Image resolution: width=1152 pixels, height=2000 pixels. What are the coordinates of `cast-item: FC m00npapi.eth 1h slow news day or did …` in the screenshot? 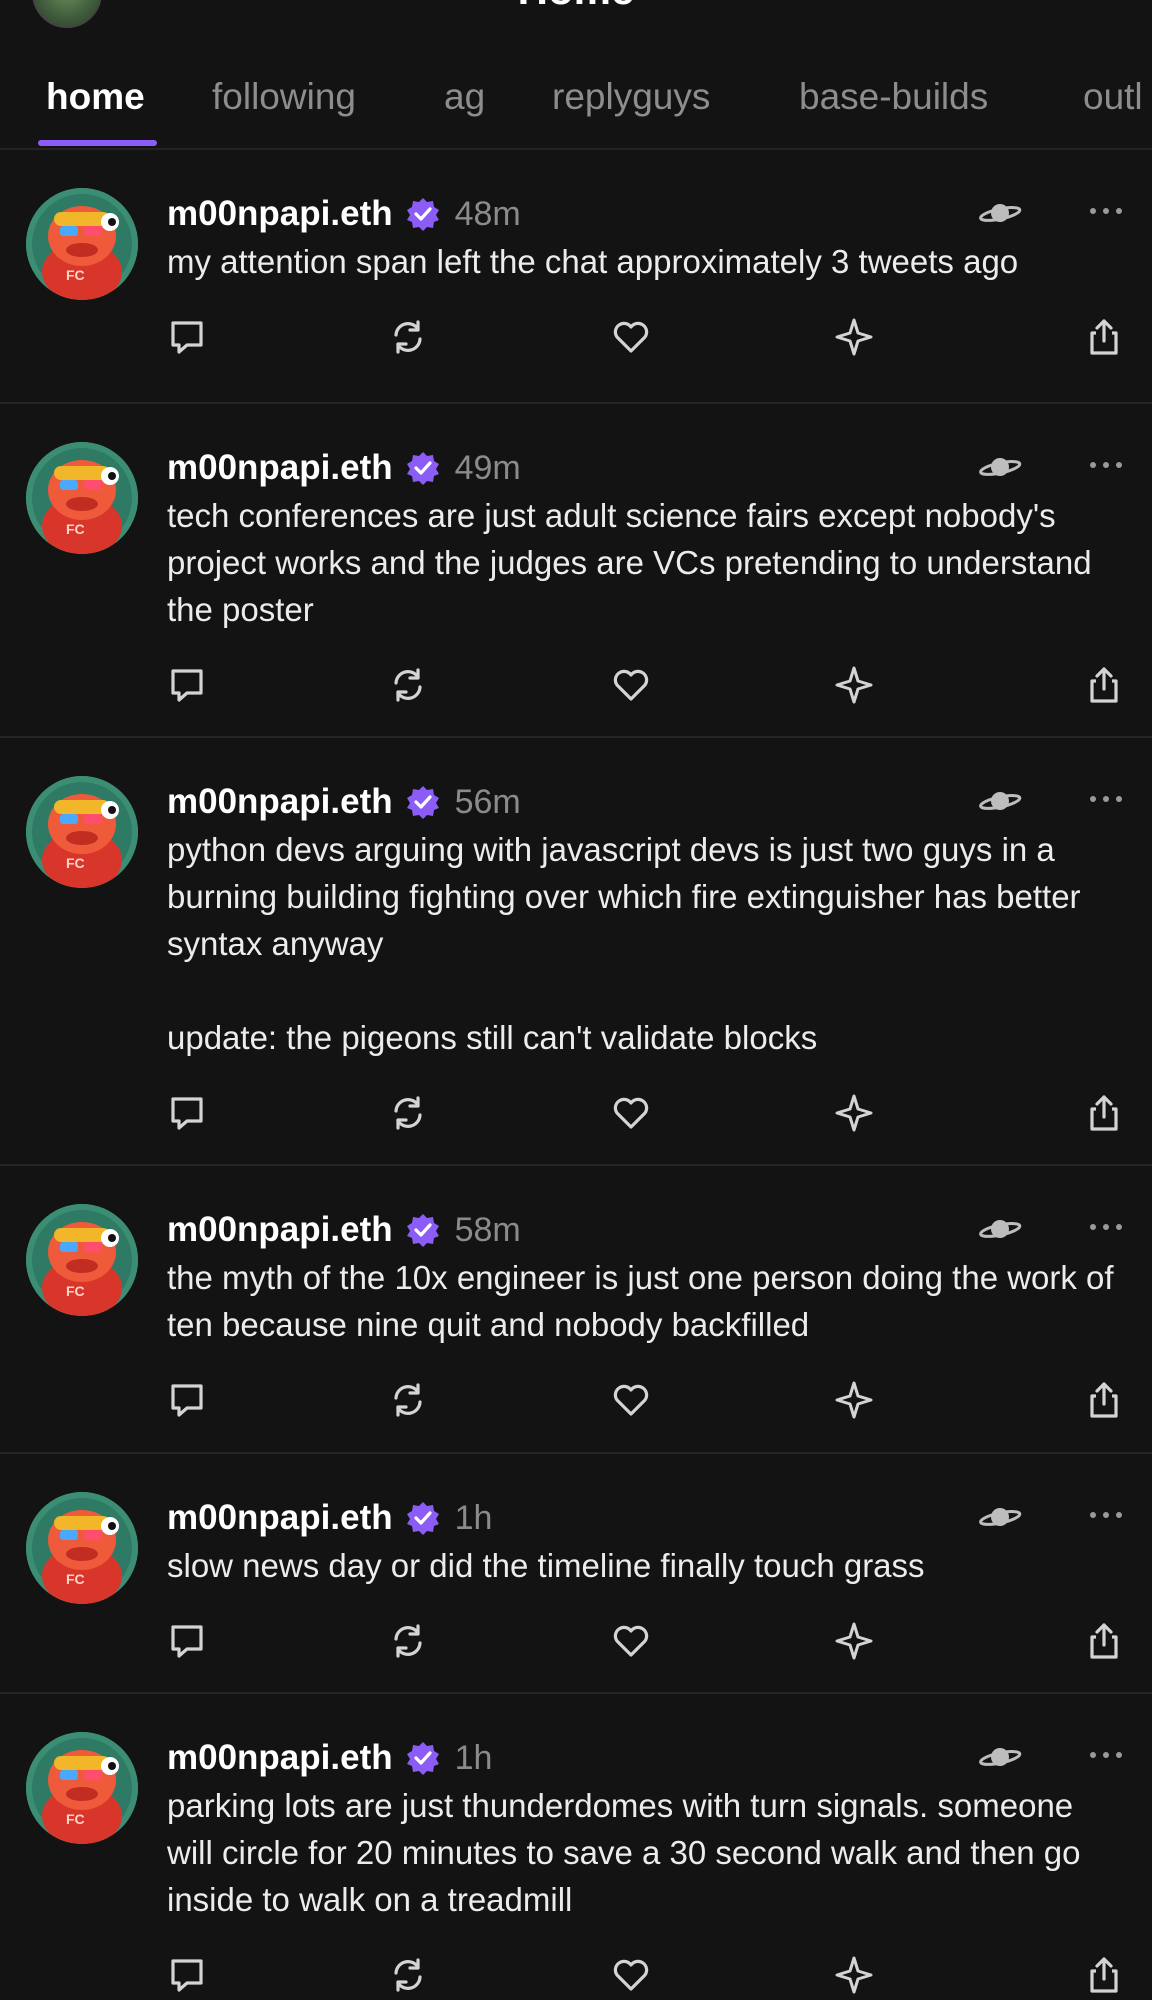 It's located at (576, 1574).